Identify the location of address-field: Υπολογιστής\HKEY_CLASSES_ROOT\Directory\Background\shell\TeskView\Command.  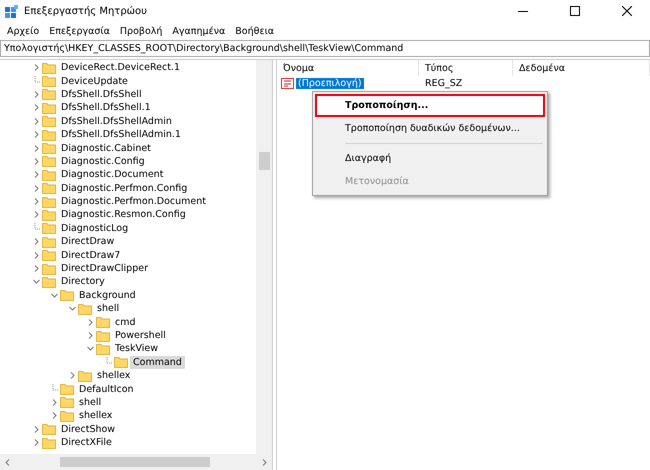
(325, 48).